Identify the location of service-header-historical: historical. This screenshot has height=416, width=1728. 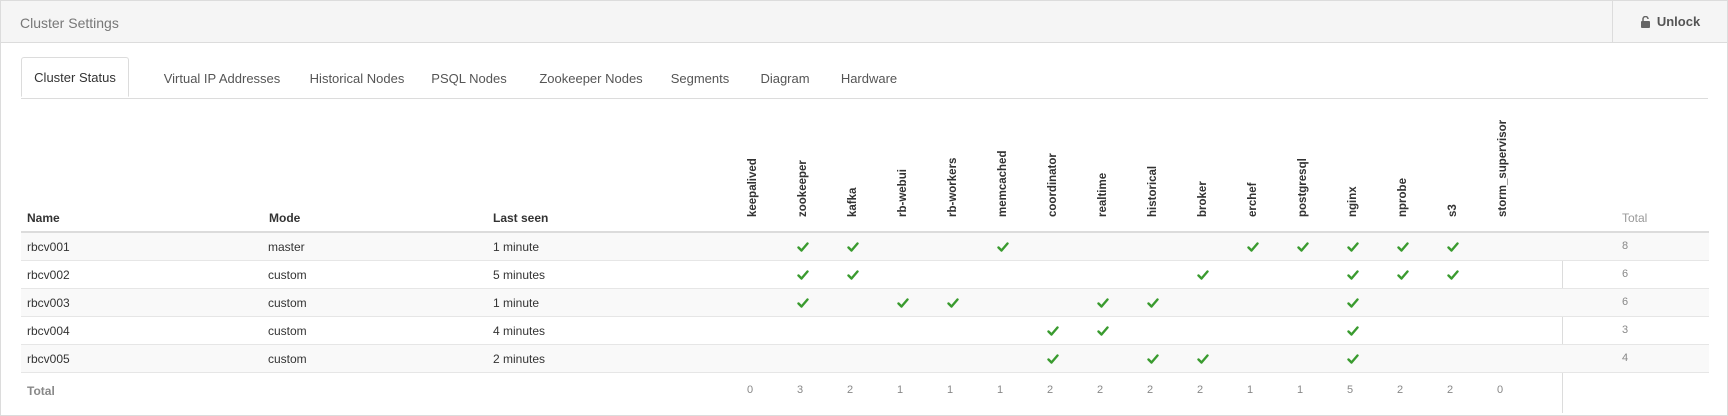
(1153, 191).